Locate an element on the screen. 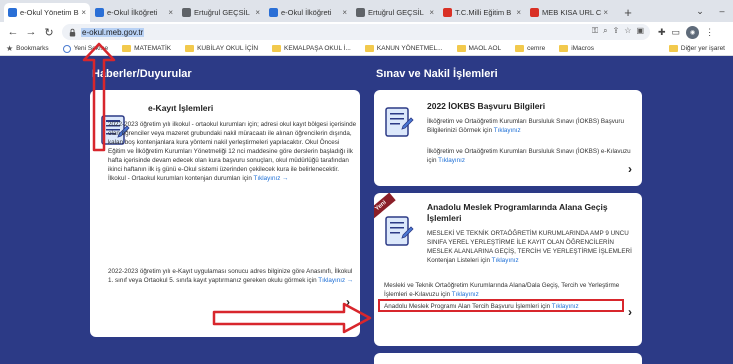 Image resolution: width=733 pixels, height=364 pixels. amp-kilavuz-link: Tıklayınız is located at coordinates (465, 294).